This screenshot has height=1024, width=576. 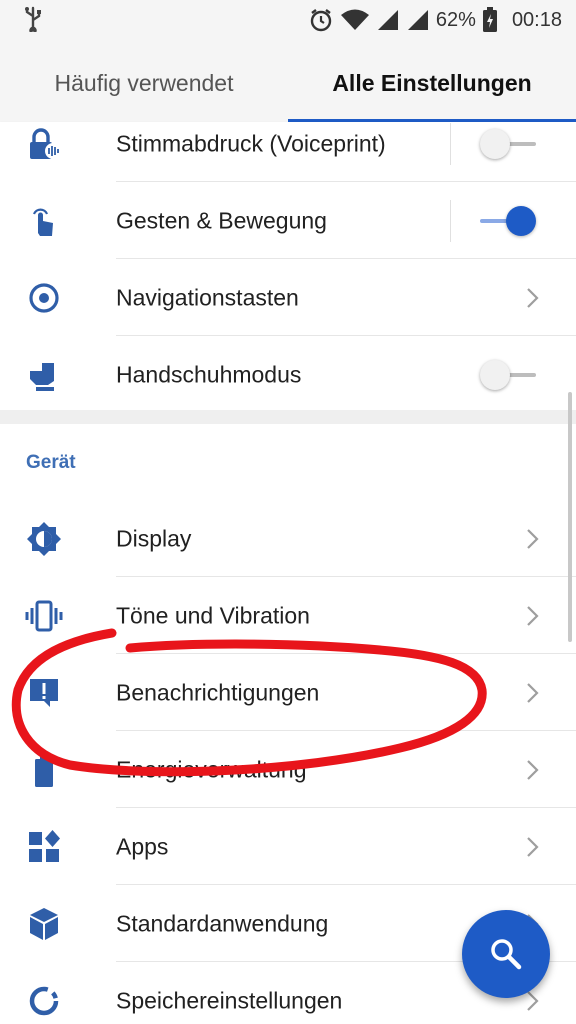 I want to click on display-brightness-icon, so click(x=44, y=539).